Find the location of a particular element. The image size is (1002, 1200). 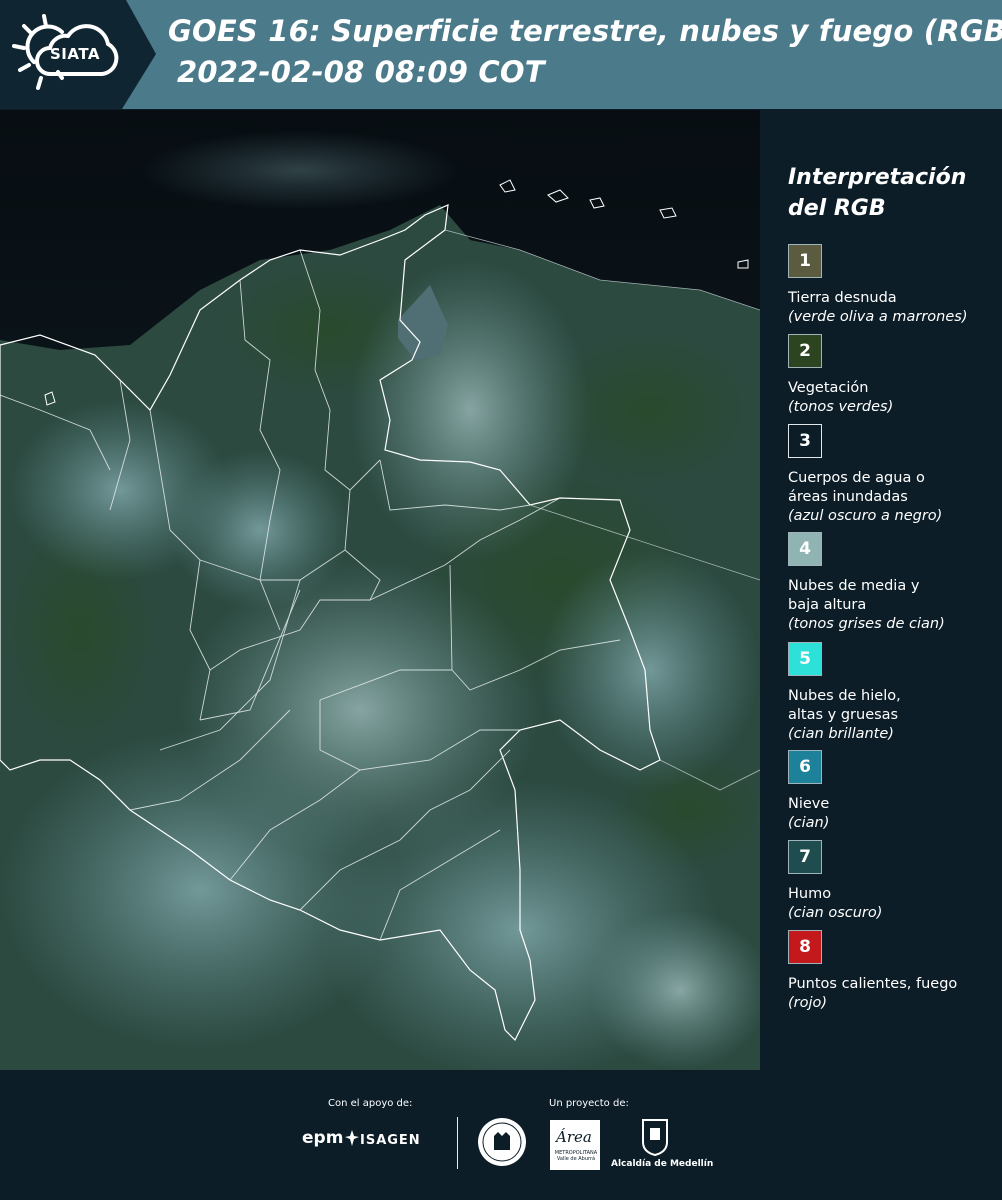

page-timestamp: 2022-02-08 08:09 COT is located at coordinates (361, 72).